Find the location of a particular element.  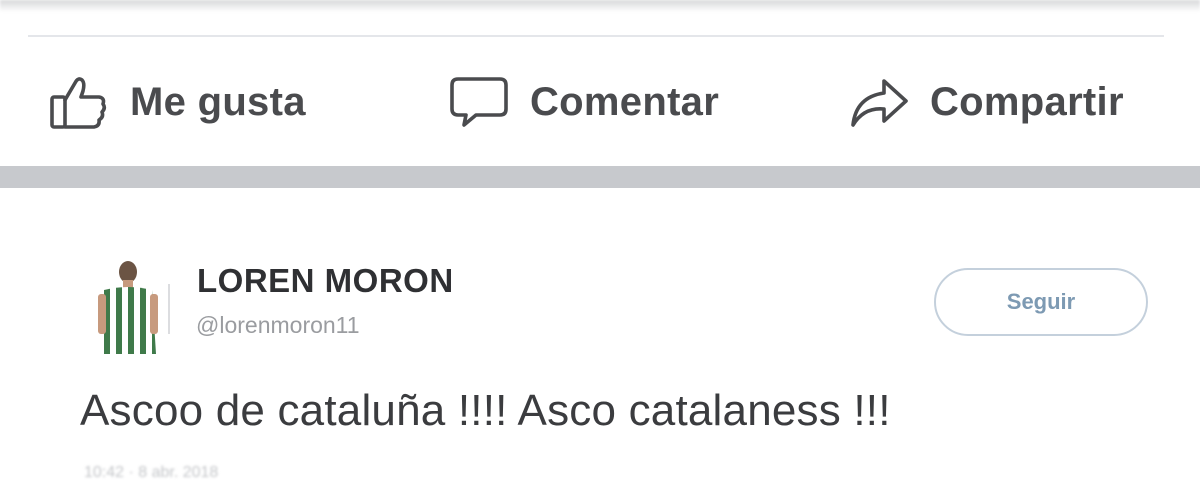

like-button: Me gusta is located at coordinates (177, 102).